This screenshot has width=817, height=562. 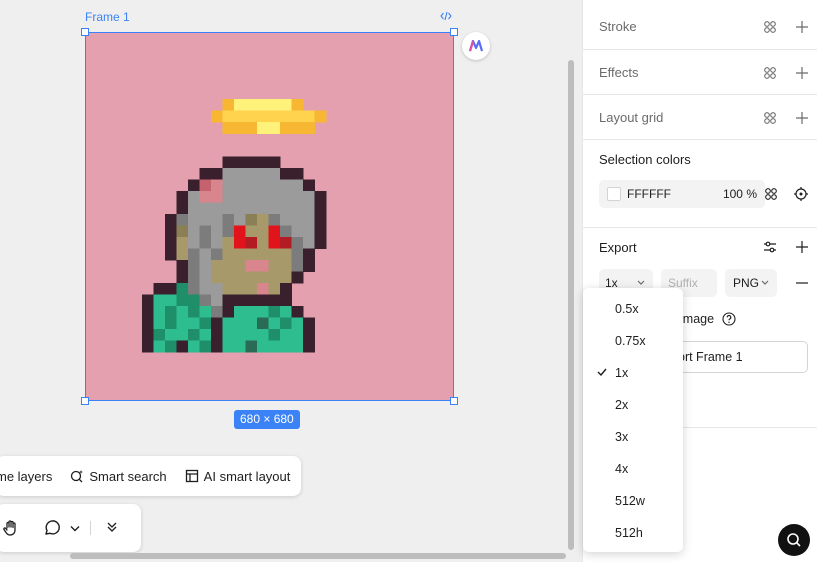 What do you see at coordinates (107, 17) in the screenshot?
I see `frame-label: Frame 1` at bounding box center [107, 17].